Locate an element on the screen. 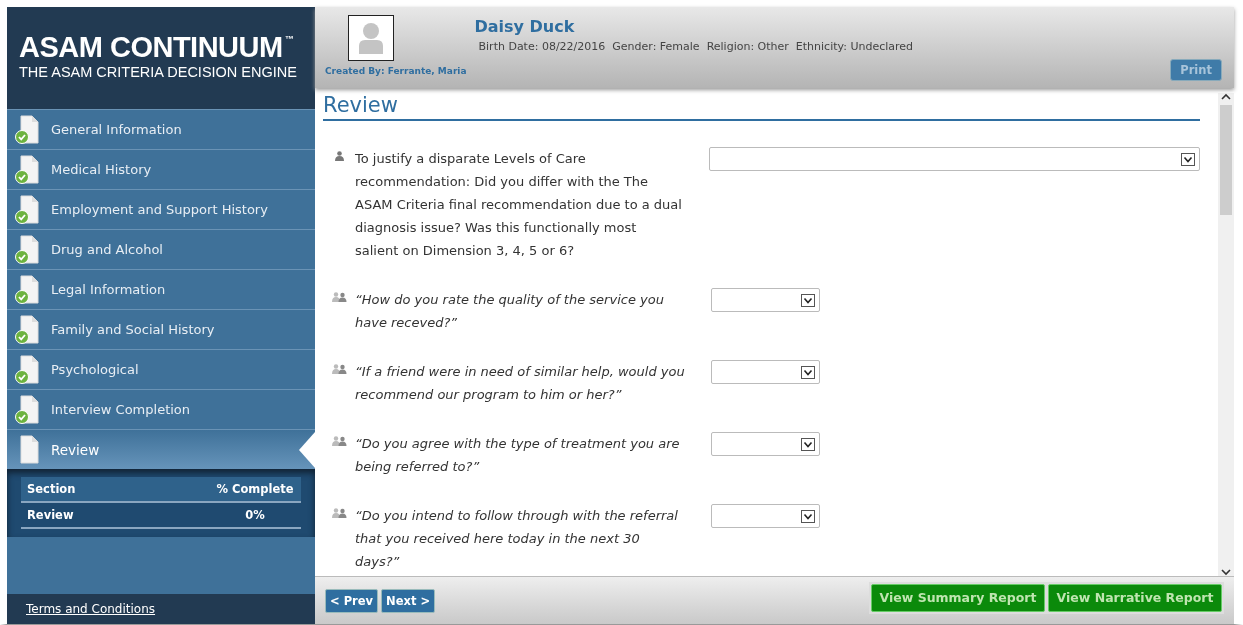 The width and height of the screenshot is (1243, 625). question-text: “How do you rate the quality of the service you have receved?” is located at coordinates (510, 311).